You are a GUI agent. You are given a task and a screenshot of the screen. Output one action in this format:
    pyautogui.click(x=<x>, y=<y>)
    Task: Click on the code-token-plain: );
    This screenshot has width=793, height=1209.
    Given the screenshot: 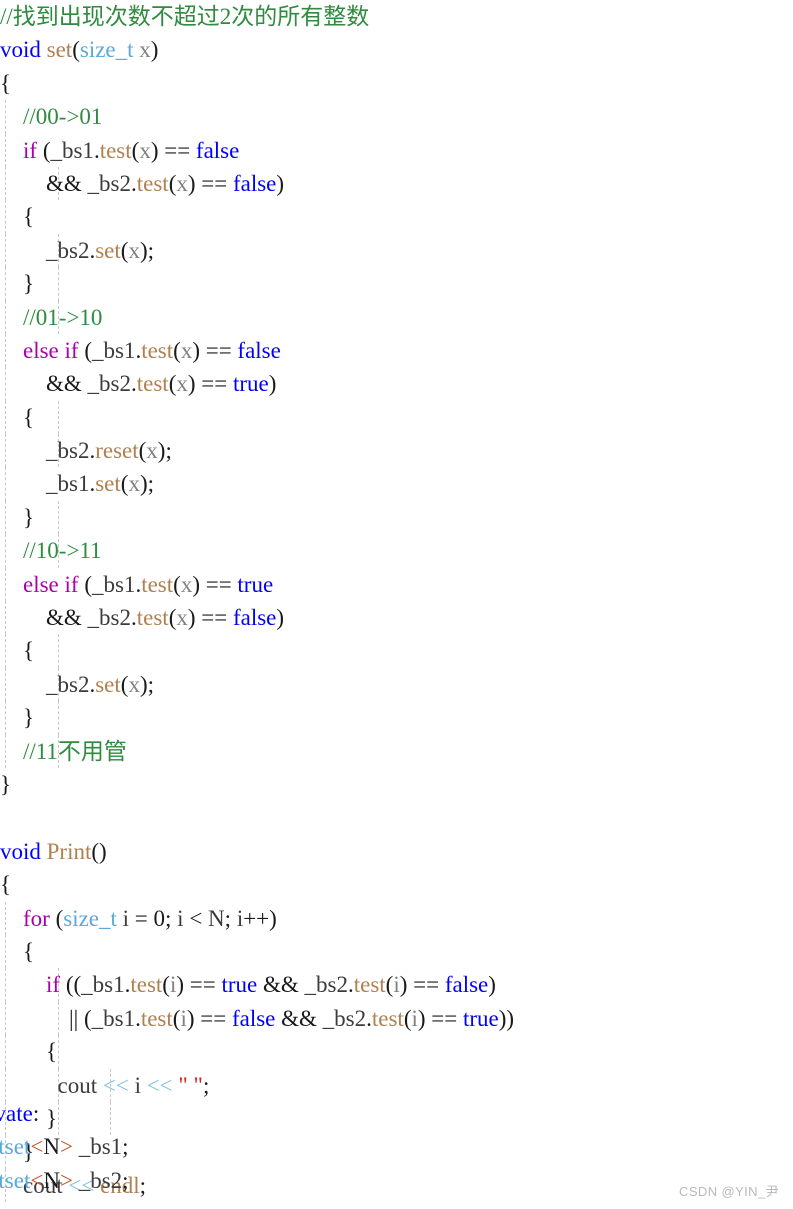 What is the action you would take?
    pyautogui.click(x=146, y=250)
    